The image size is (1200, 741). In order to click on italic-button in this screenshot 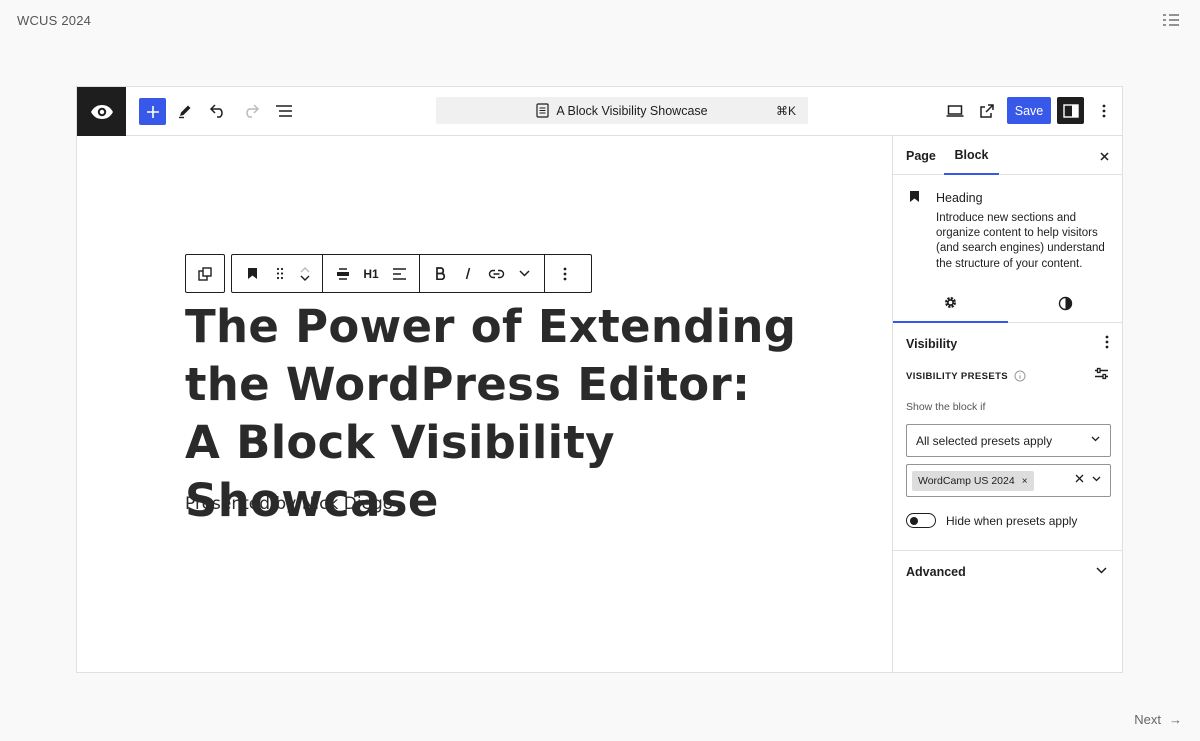, I will do `click(468, 274)`.